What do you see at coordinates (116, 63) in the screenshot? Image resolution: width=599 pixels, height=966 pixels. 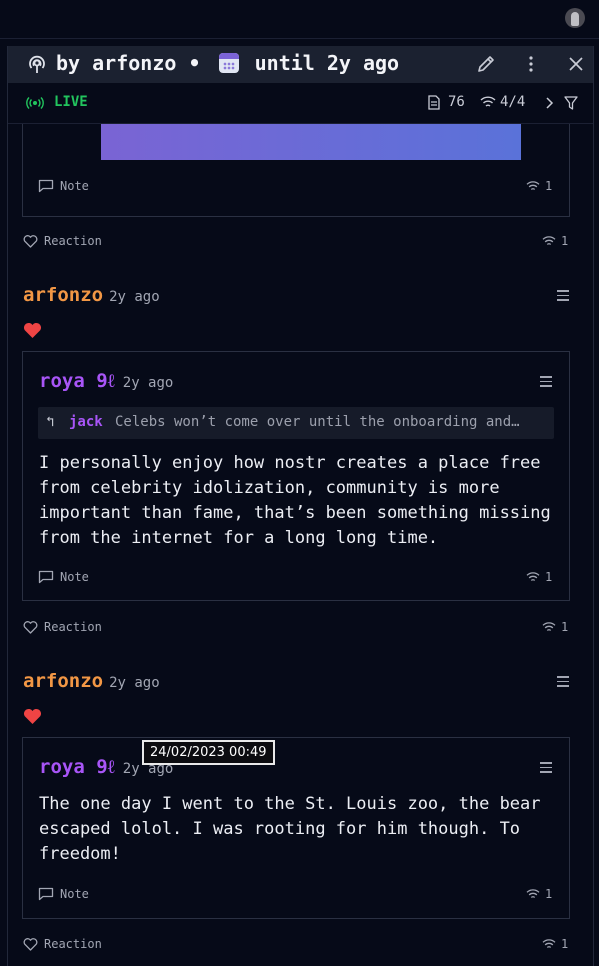 I see `title-author: by arfonzo` at bounding box center [116, 63].